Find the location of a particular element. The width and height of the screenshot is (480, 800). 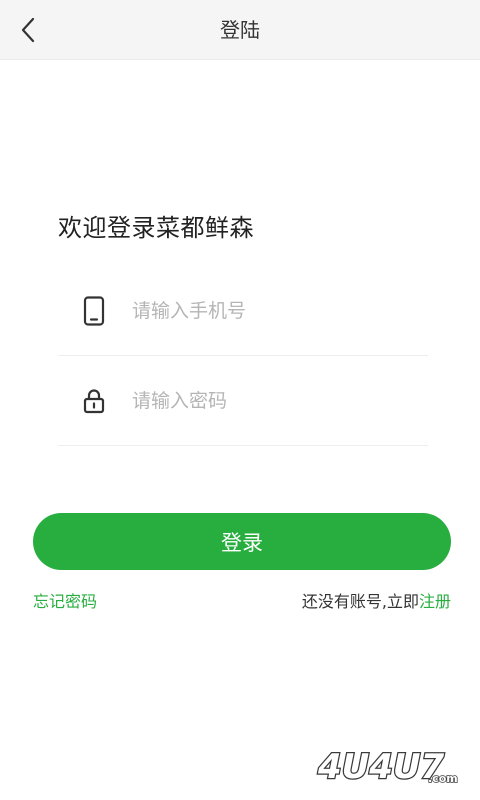

site-watermark: 4U4U7 .com is located at coordinates (391, 764).